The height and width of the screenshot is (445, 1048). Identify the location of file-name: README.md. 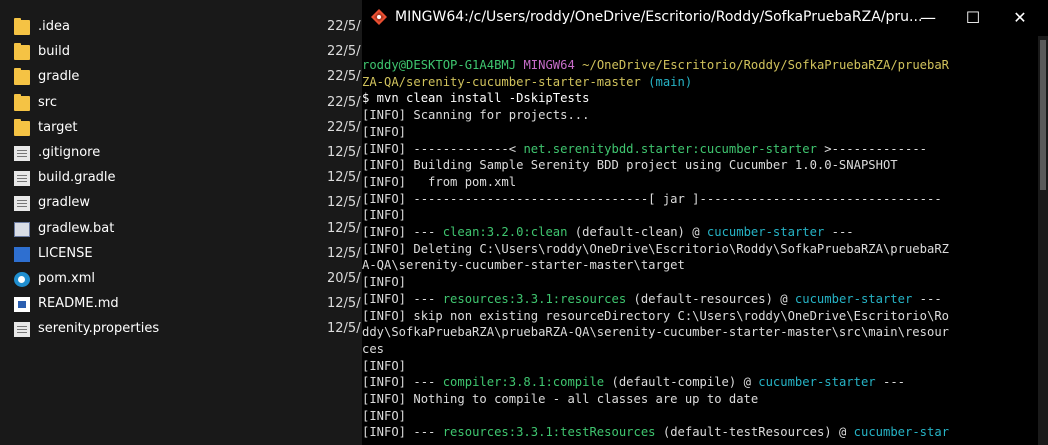
(78, 304).